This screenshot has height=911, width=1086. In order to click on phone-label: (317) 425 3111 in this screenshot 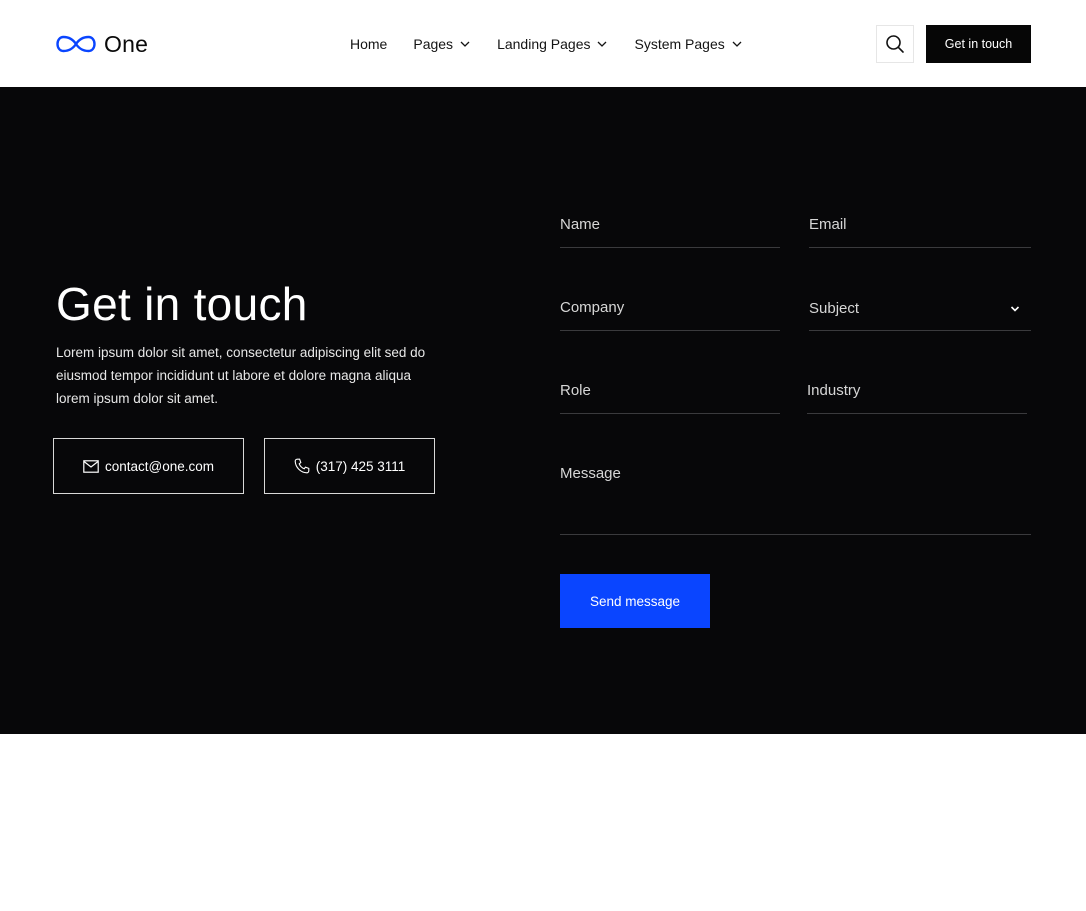, I will do `click(360, 466)`.